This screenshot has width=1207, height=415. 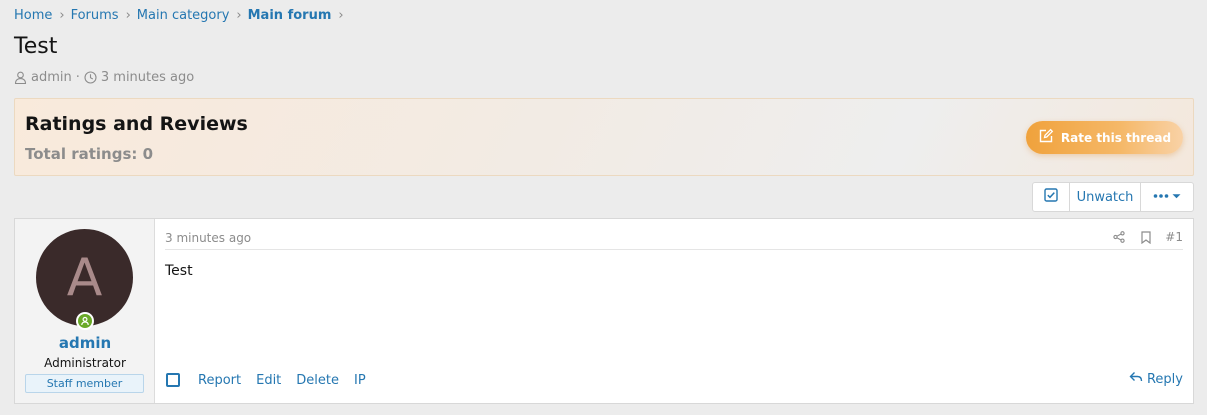 I want to click on post-username: admin, so click(x=85, y=343).